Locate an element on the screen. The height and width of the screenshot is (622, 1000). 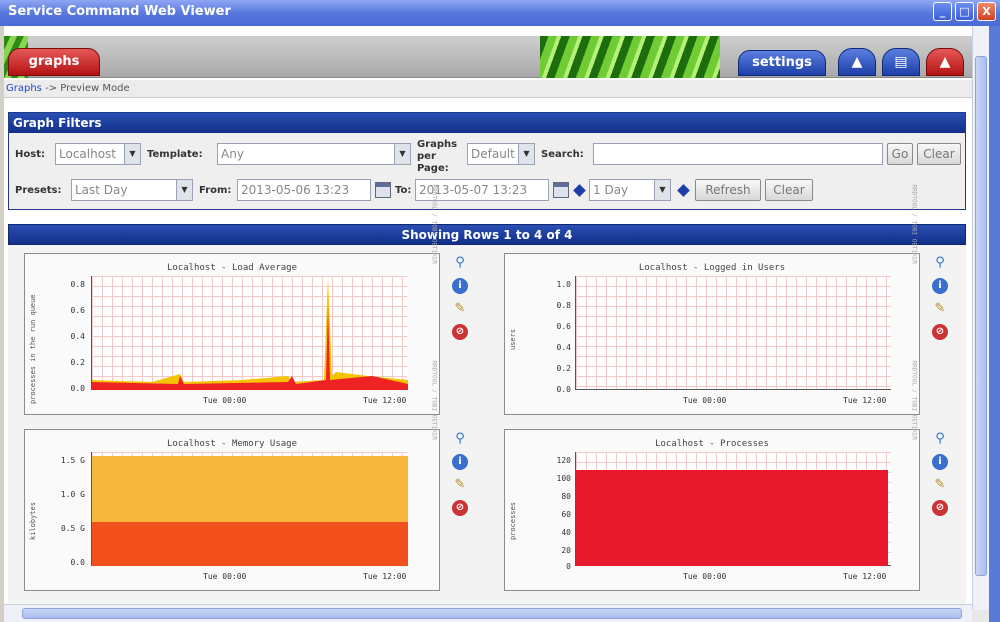
shift-right-icon is located at coordinates (683, 190).